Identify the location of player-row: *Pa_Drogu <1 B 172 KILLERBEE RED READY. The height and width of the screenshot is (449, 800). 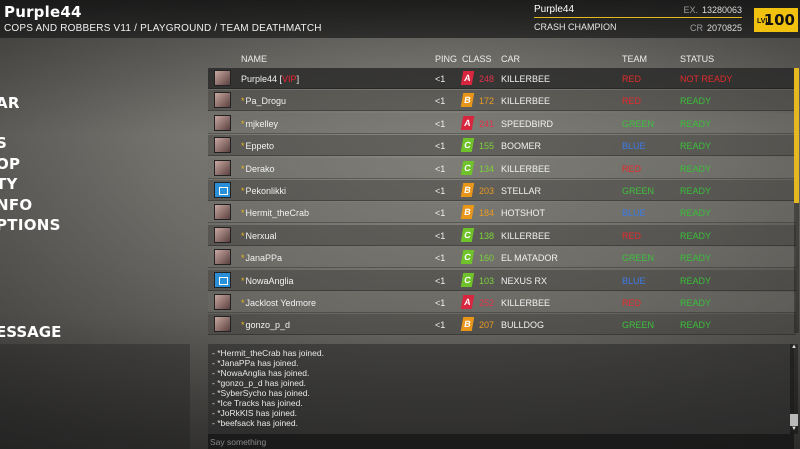
(502, 101).